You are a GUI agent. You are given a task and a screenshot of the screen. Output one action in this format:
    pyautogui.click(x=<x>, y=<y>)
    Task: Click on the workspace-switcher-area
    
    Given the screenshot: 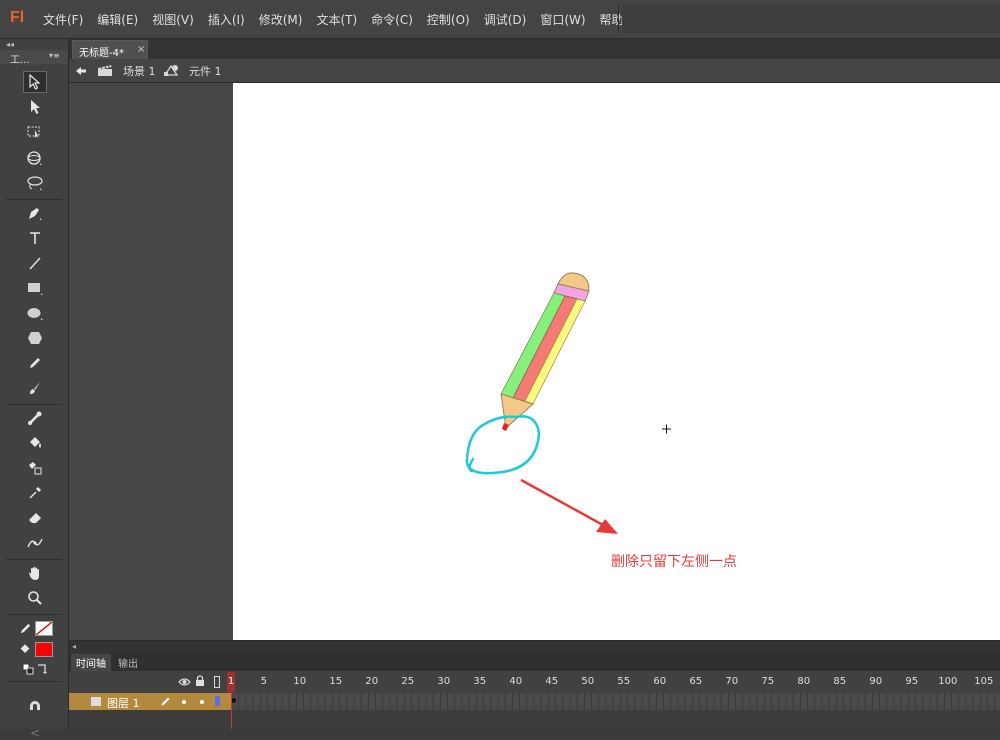 What is the action you would take?
    pyautogui.click(x=811, y=19)
    